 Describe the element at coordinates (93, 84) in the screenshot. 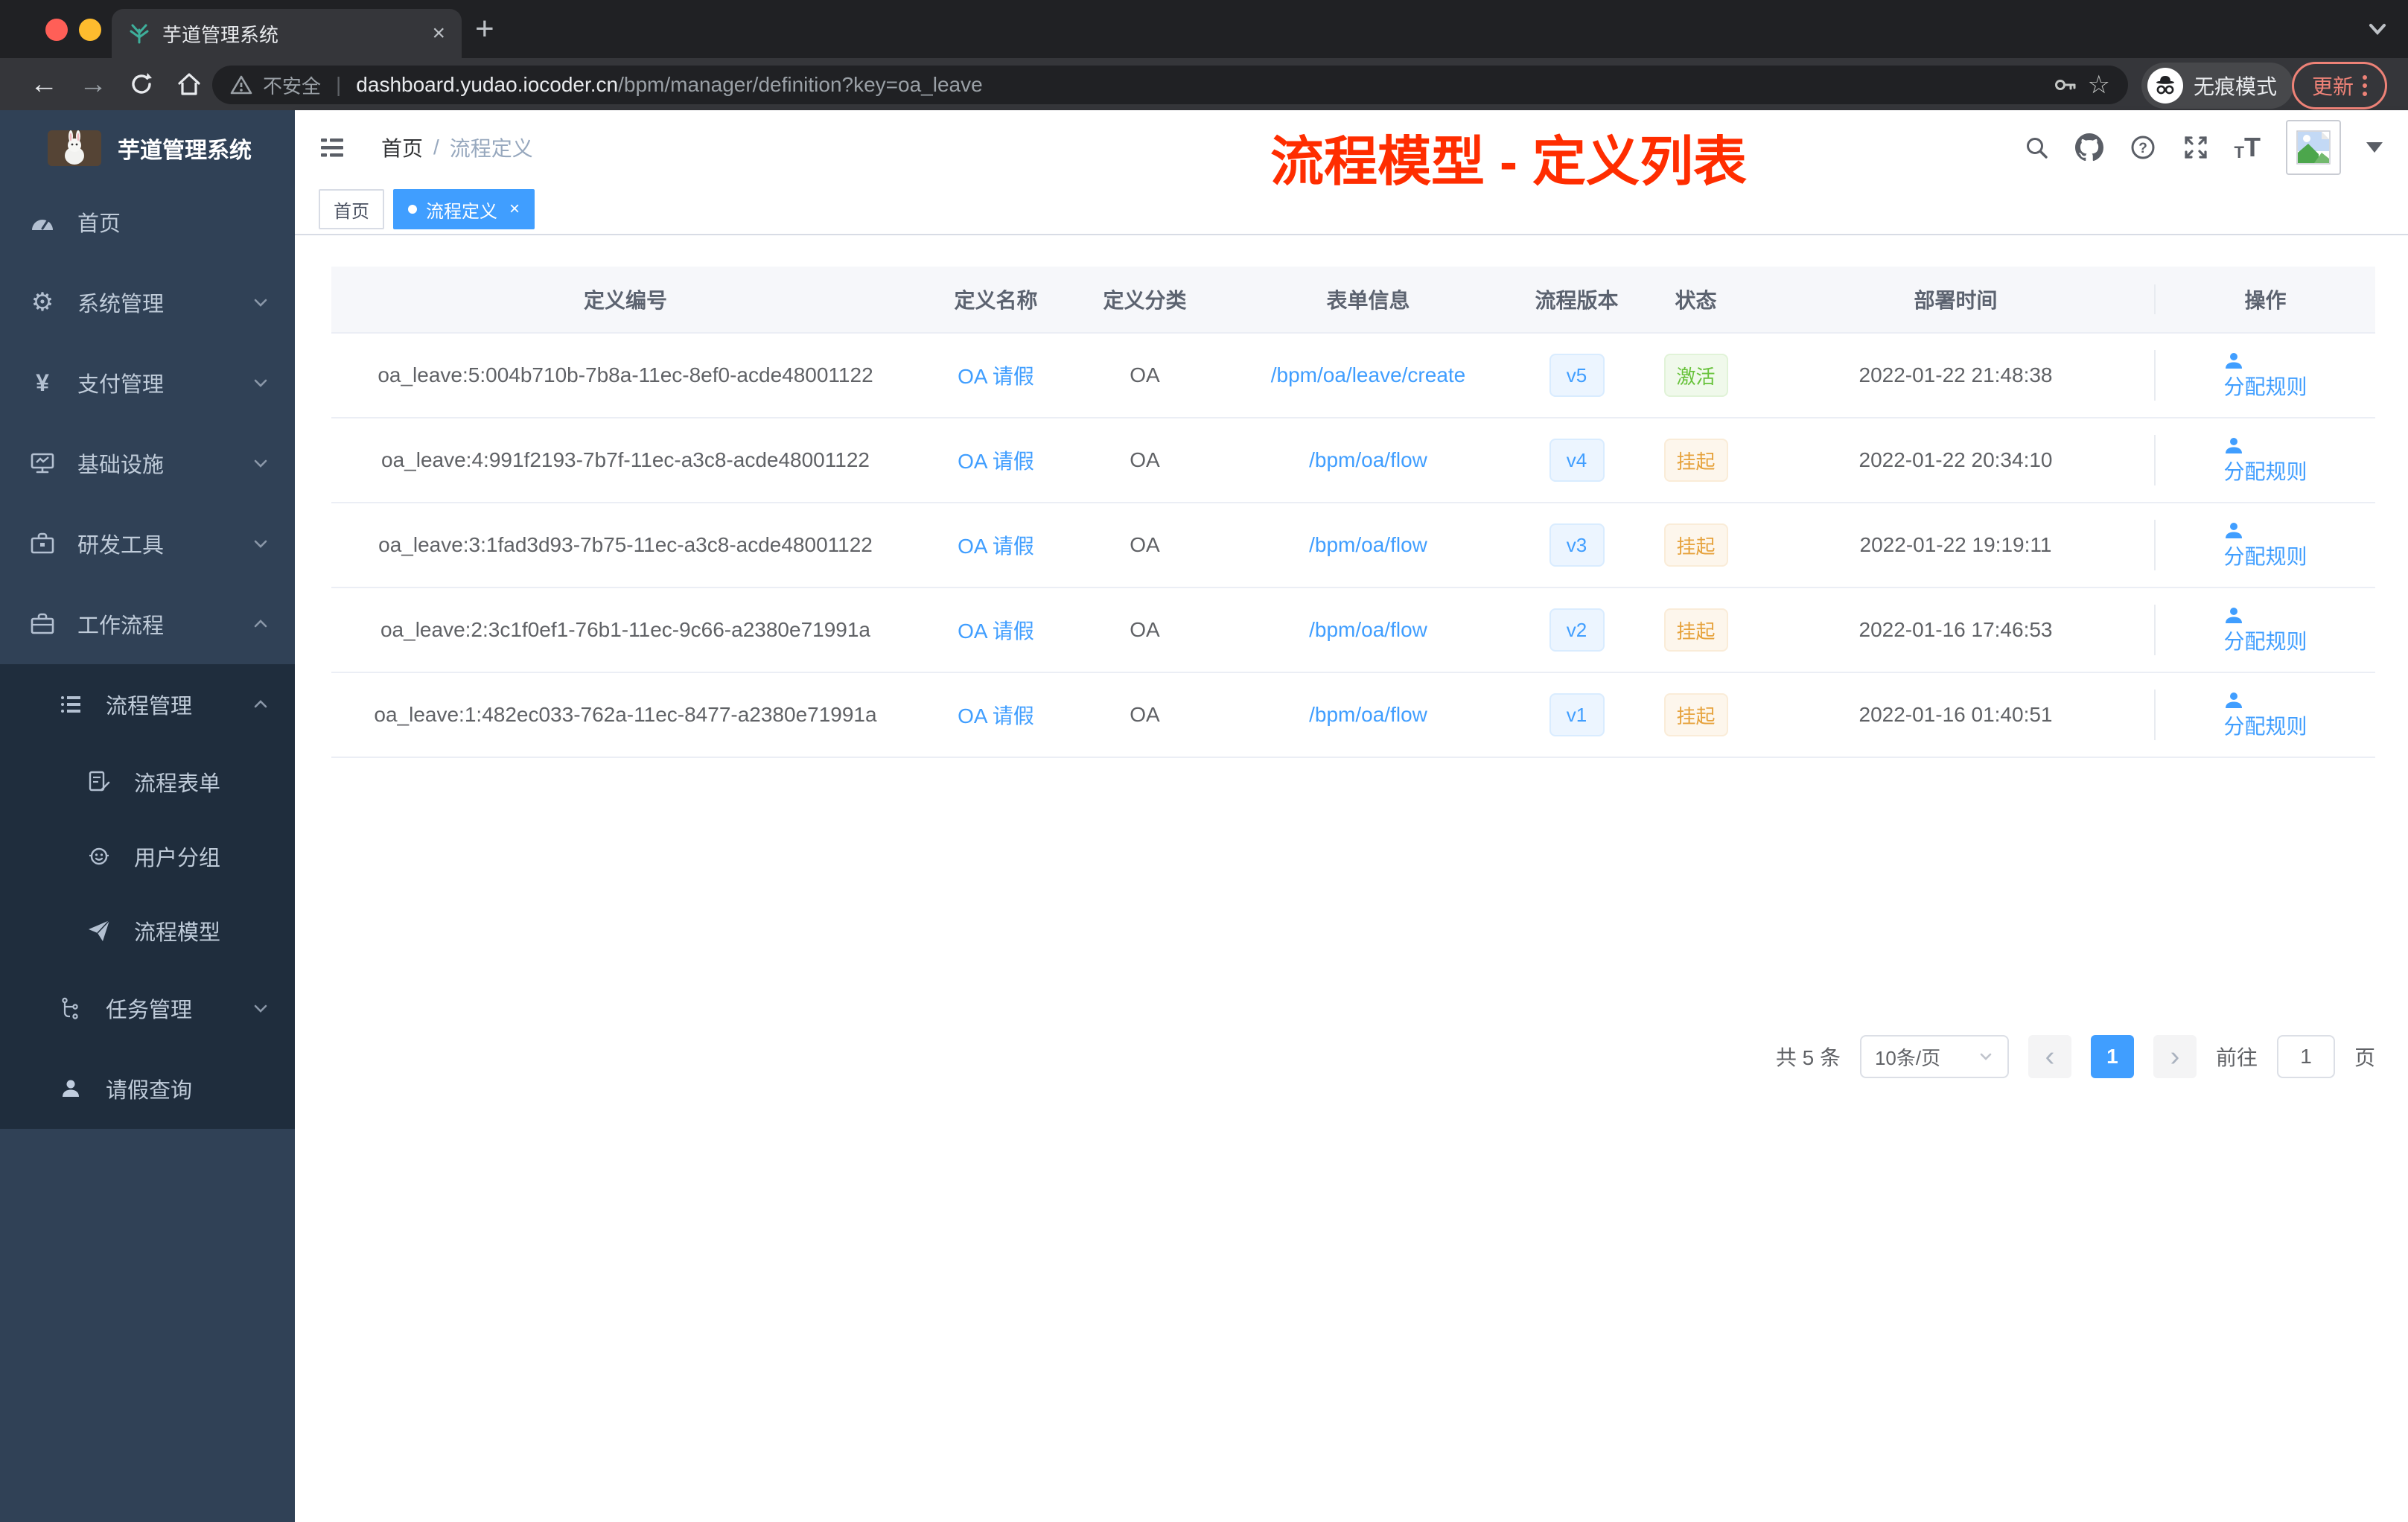

I see `forward-button: →` at that location.